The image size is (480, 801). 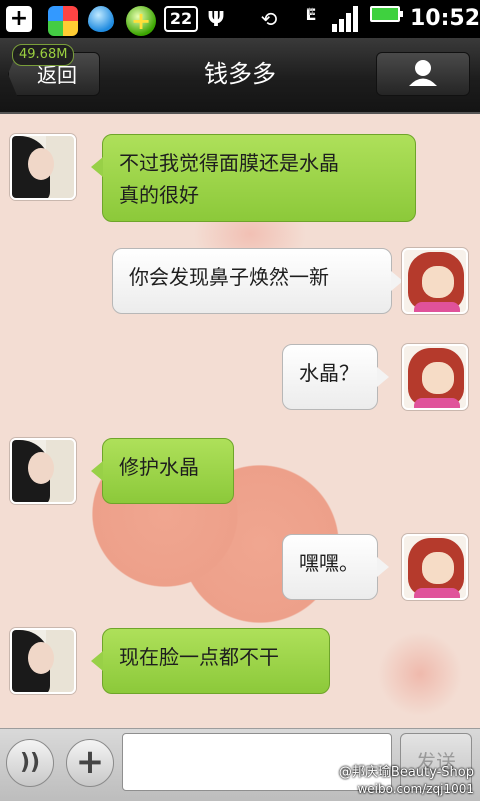 I want to click on person-icon, so click(x=423, y=73).